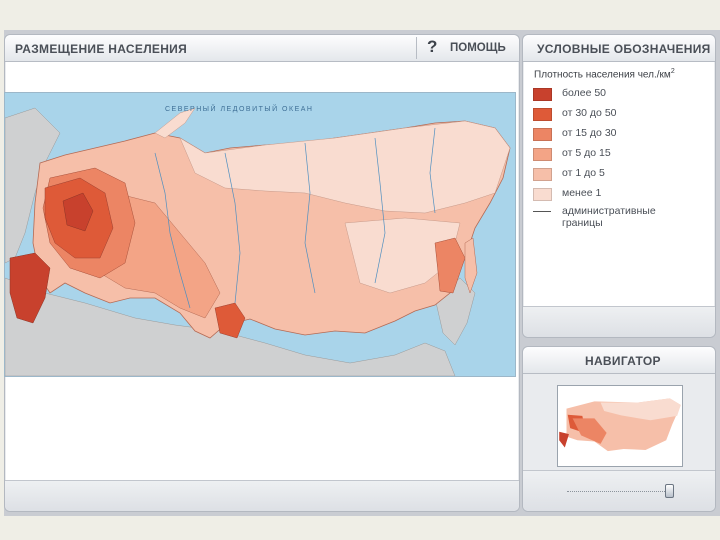 This screenshot has height=540, width=720. What do you see at coordinates (583, 173) in the screenshot?
I see `legend-item-label: от 1 до 5` at bounding box center [583, 173].